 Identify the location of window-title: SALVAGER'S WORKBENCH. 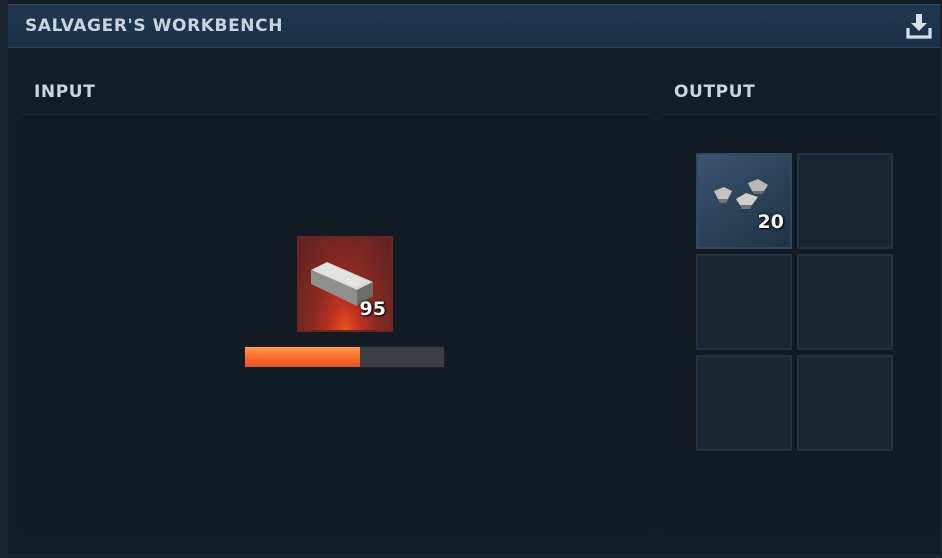
(154, 26).